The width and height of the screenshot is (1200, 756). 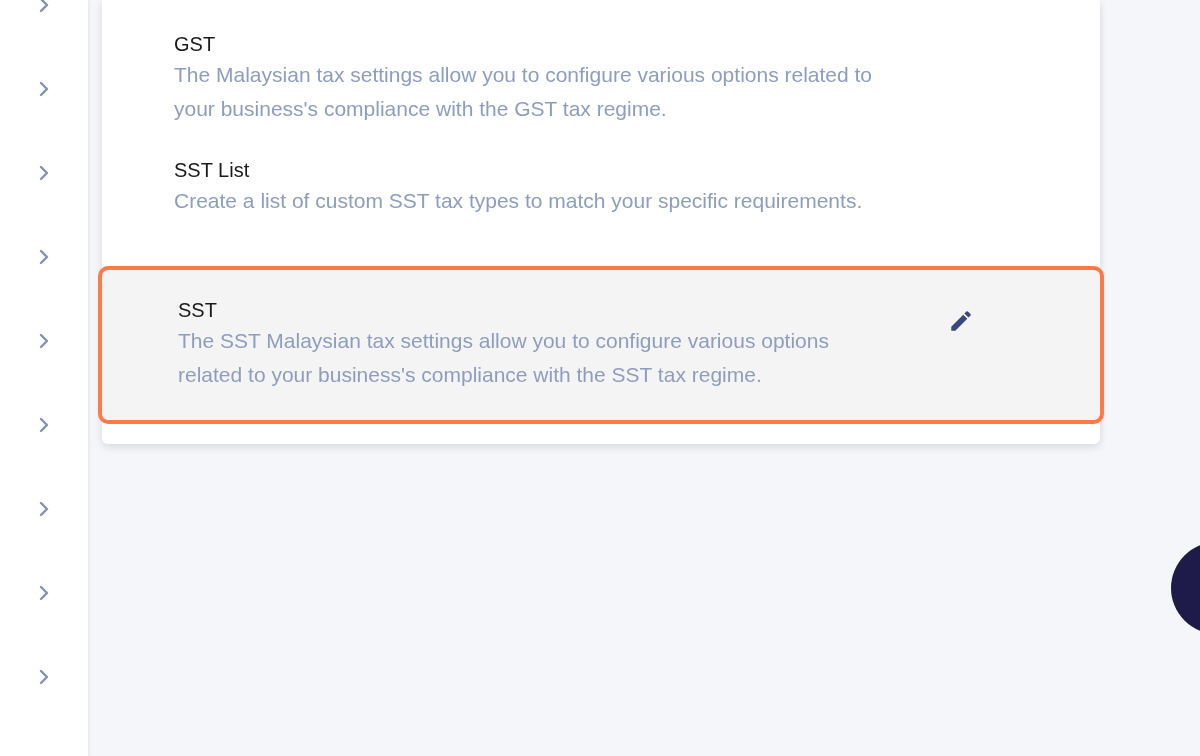 I want to click on setting-description: The SST Malaysian tax settings allow you to configure various options related to your business's compliance with the SST tax regime., so click(x=504, y=358).